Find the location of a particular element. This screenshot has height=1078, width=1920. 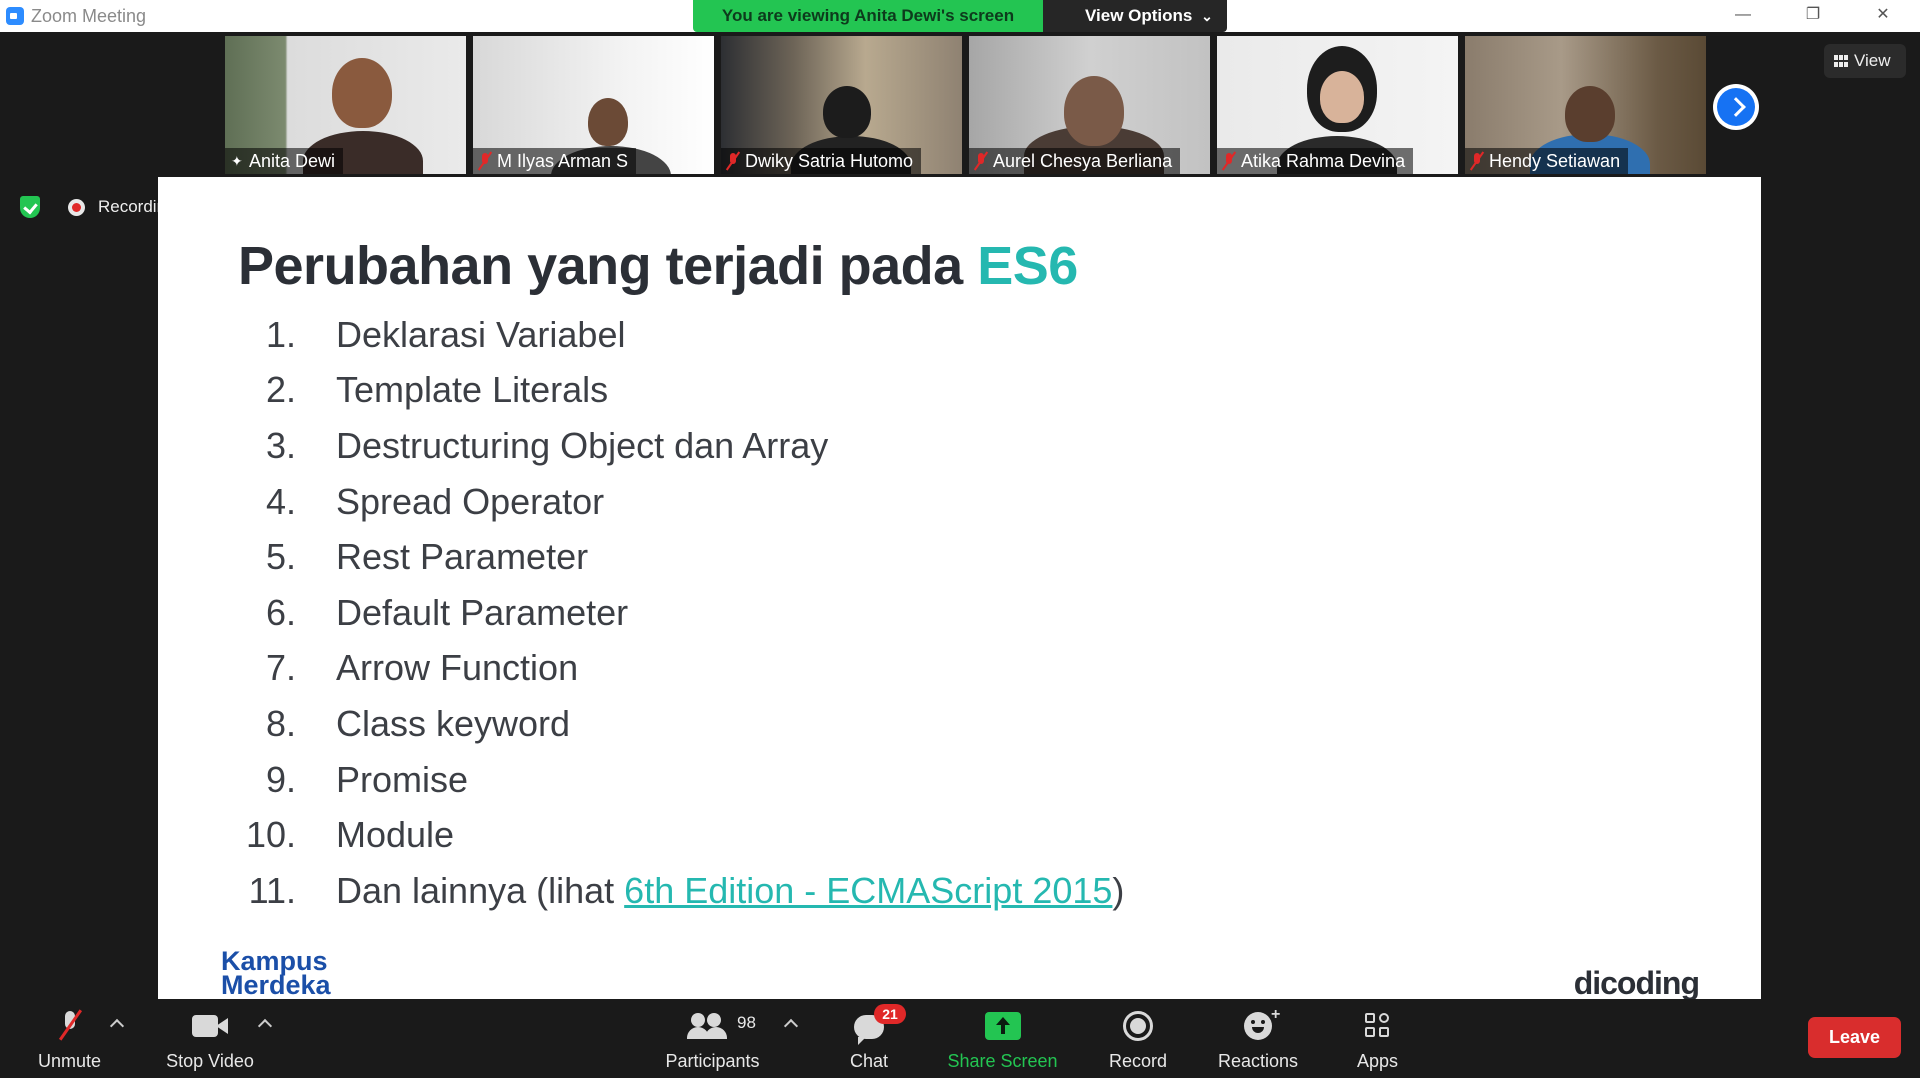

participant-name-tag: Atika Rahma Devina is located at coordinates (1315, 161).